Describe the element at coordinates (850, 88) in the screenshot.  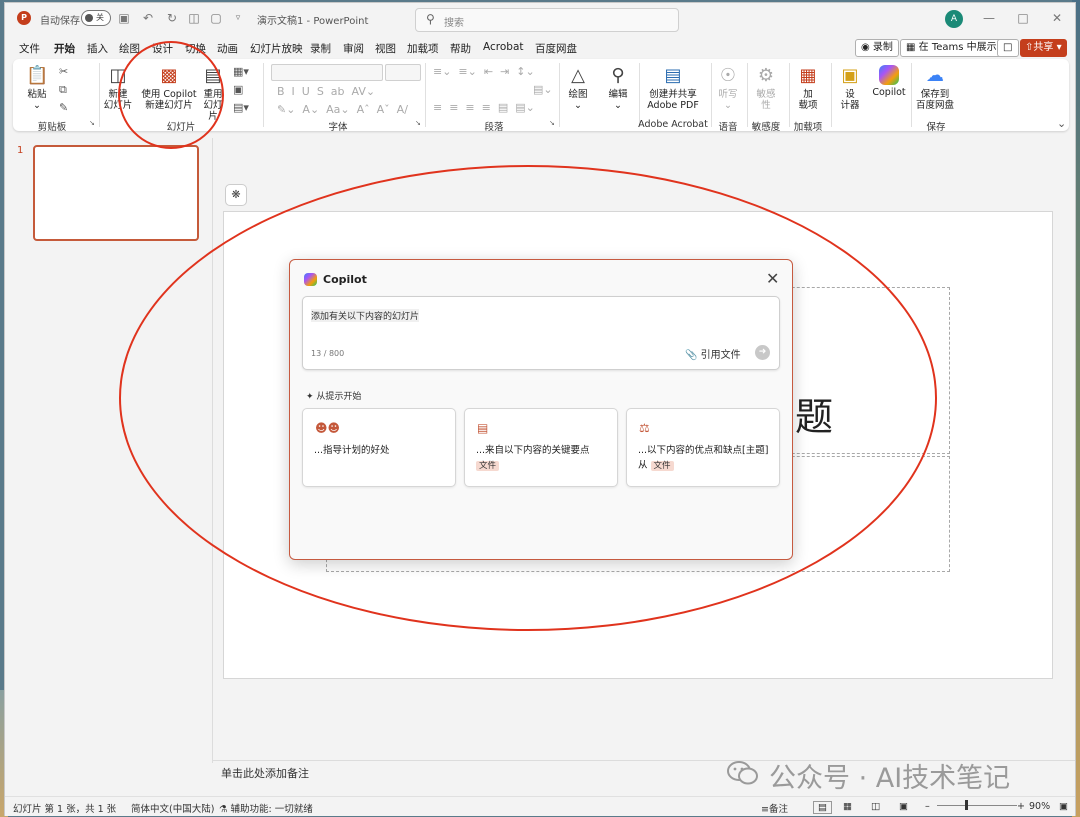
I see `designer-button: ▣ 设计器` at that location.